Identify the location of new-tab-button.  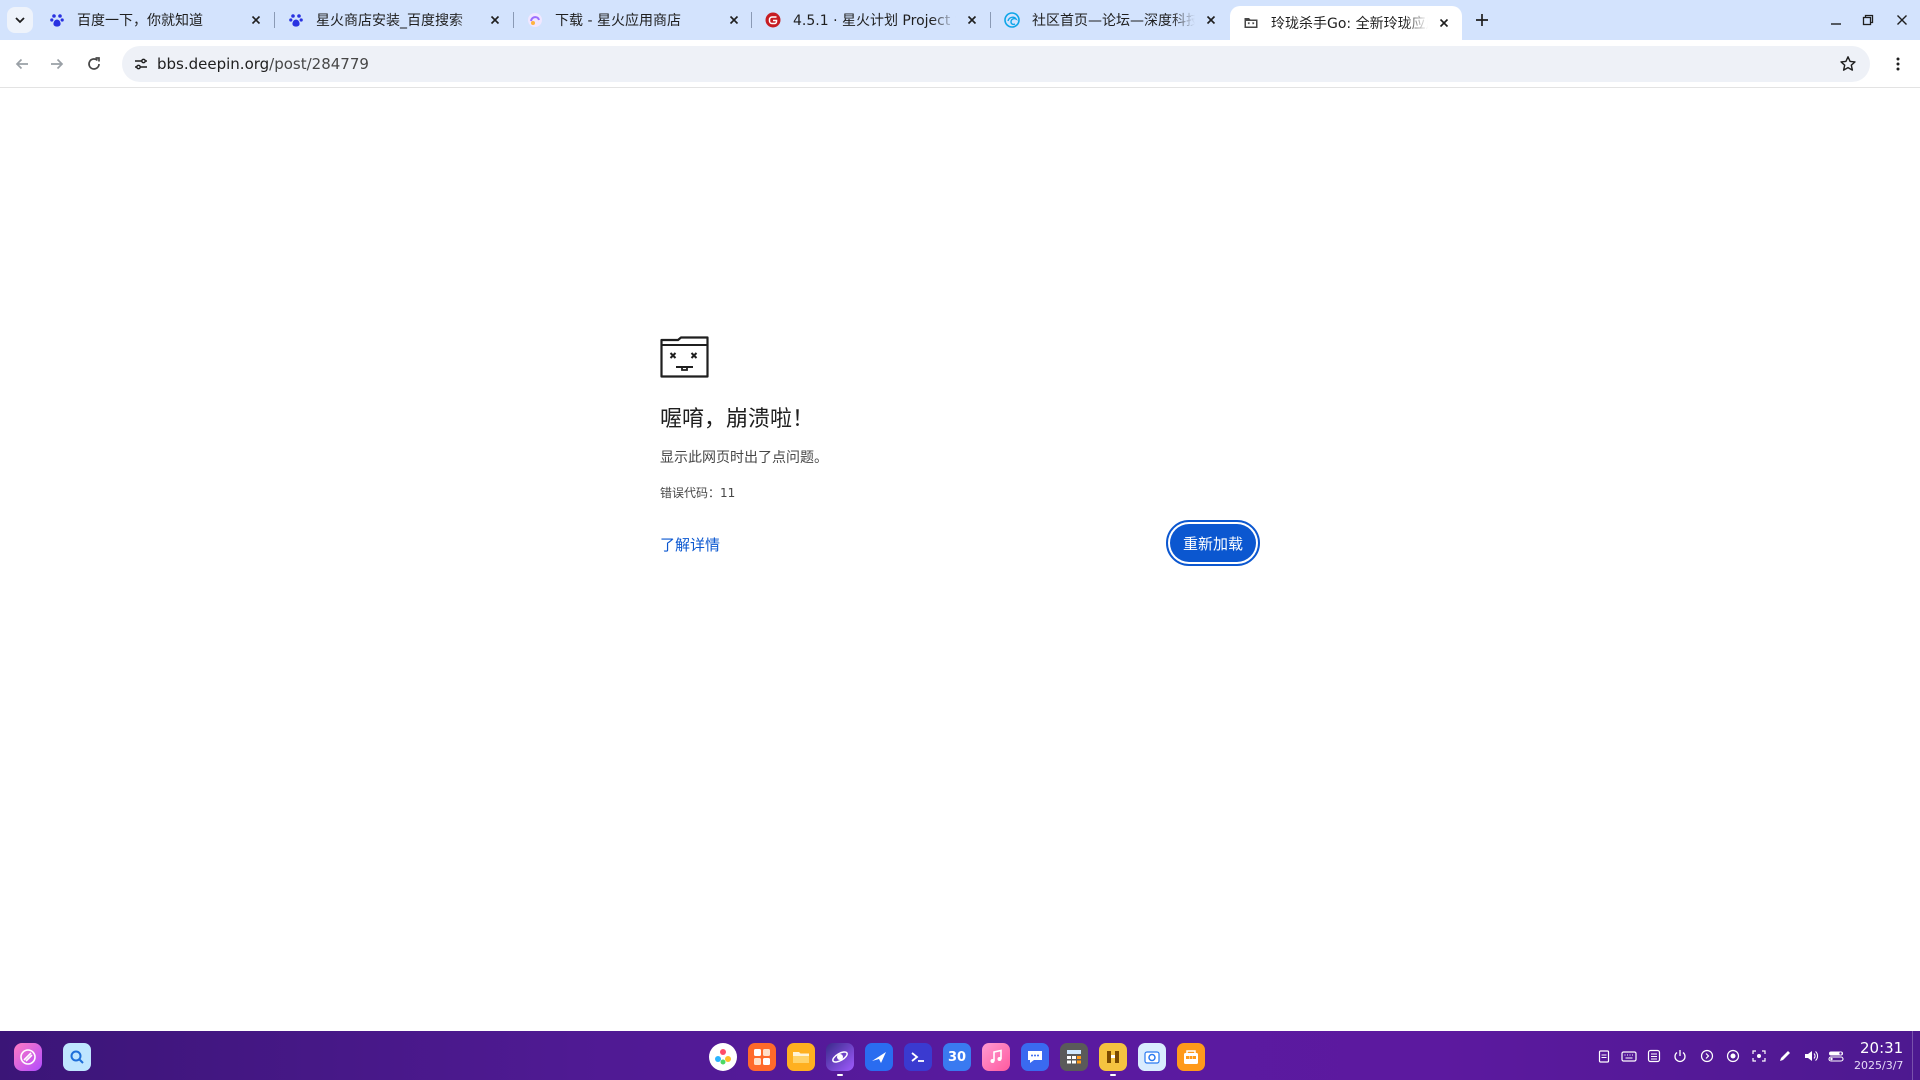
(1482, 20).